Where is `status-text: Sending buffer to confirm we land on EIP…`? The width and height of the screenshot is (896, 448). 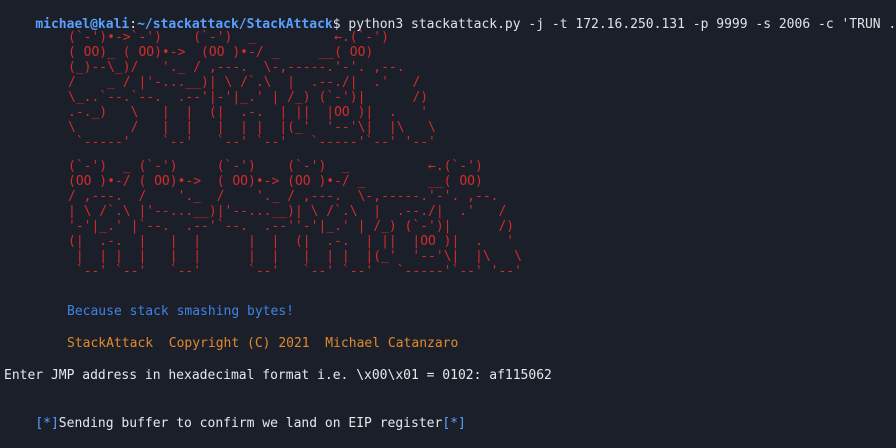
status-text: Sending buffer to confirm we land on EIP… is located at coordinates (250, 423).